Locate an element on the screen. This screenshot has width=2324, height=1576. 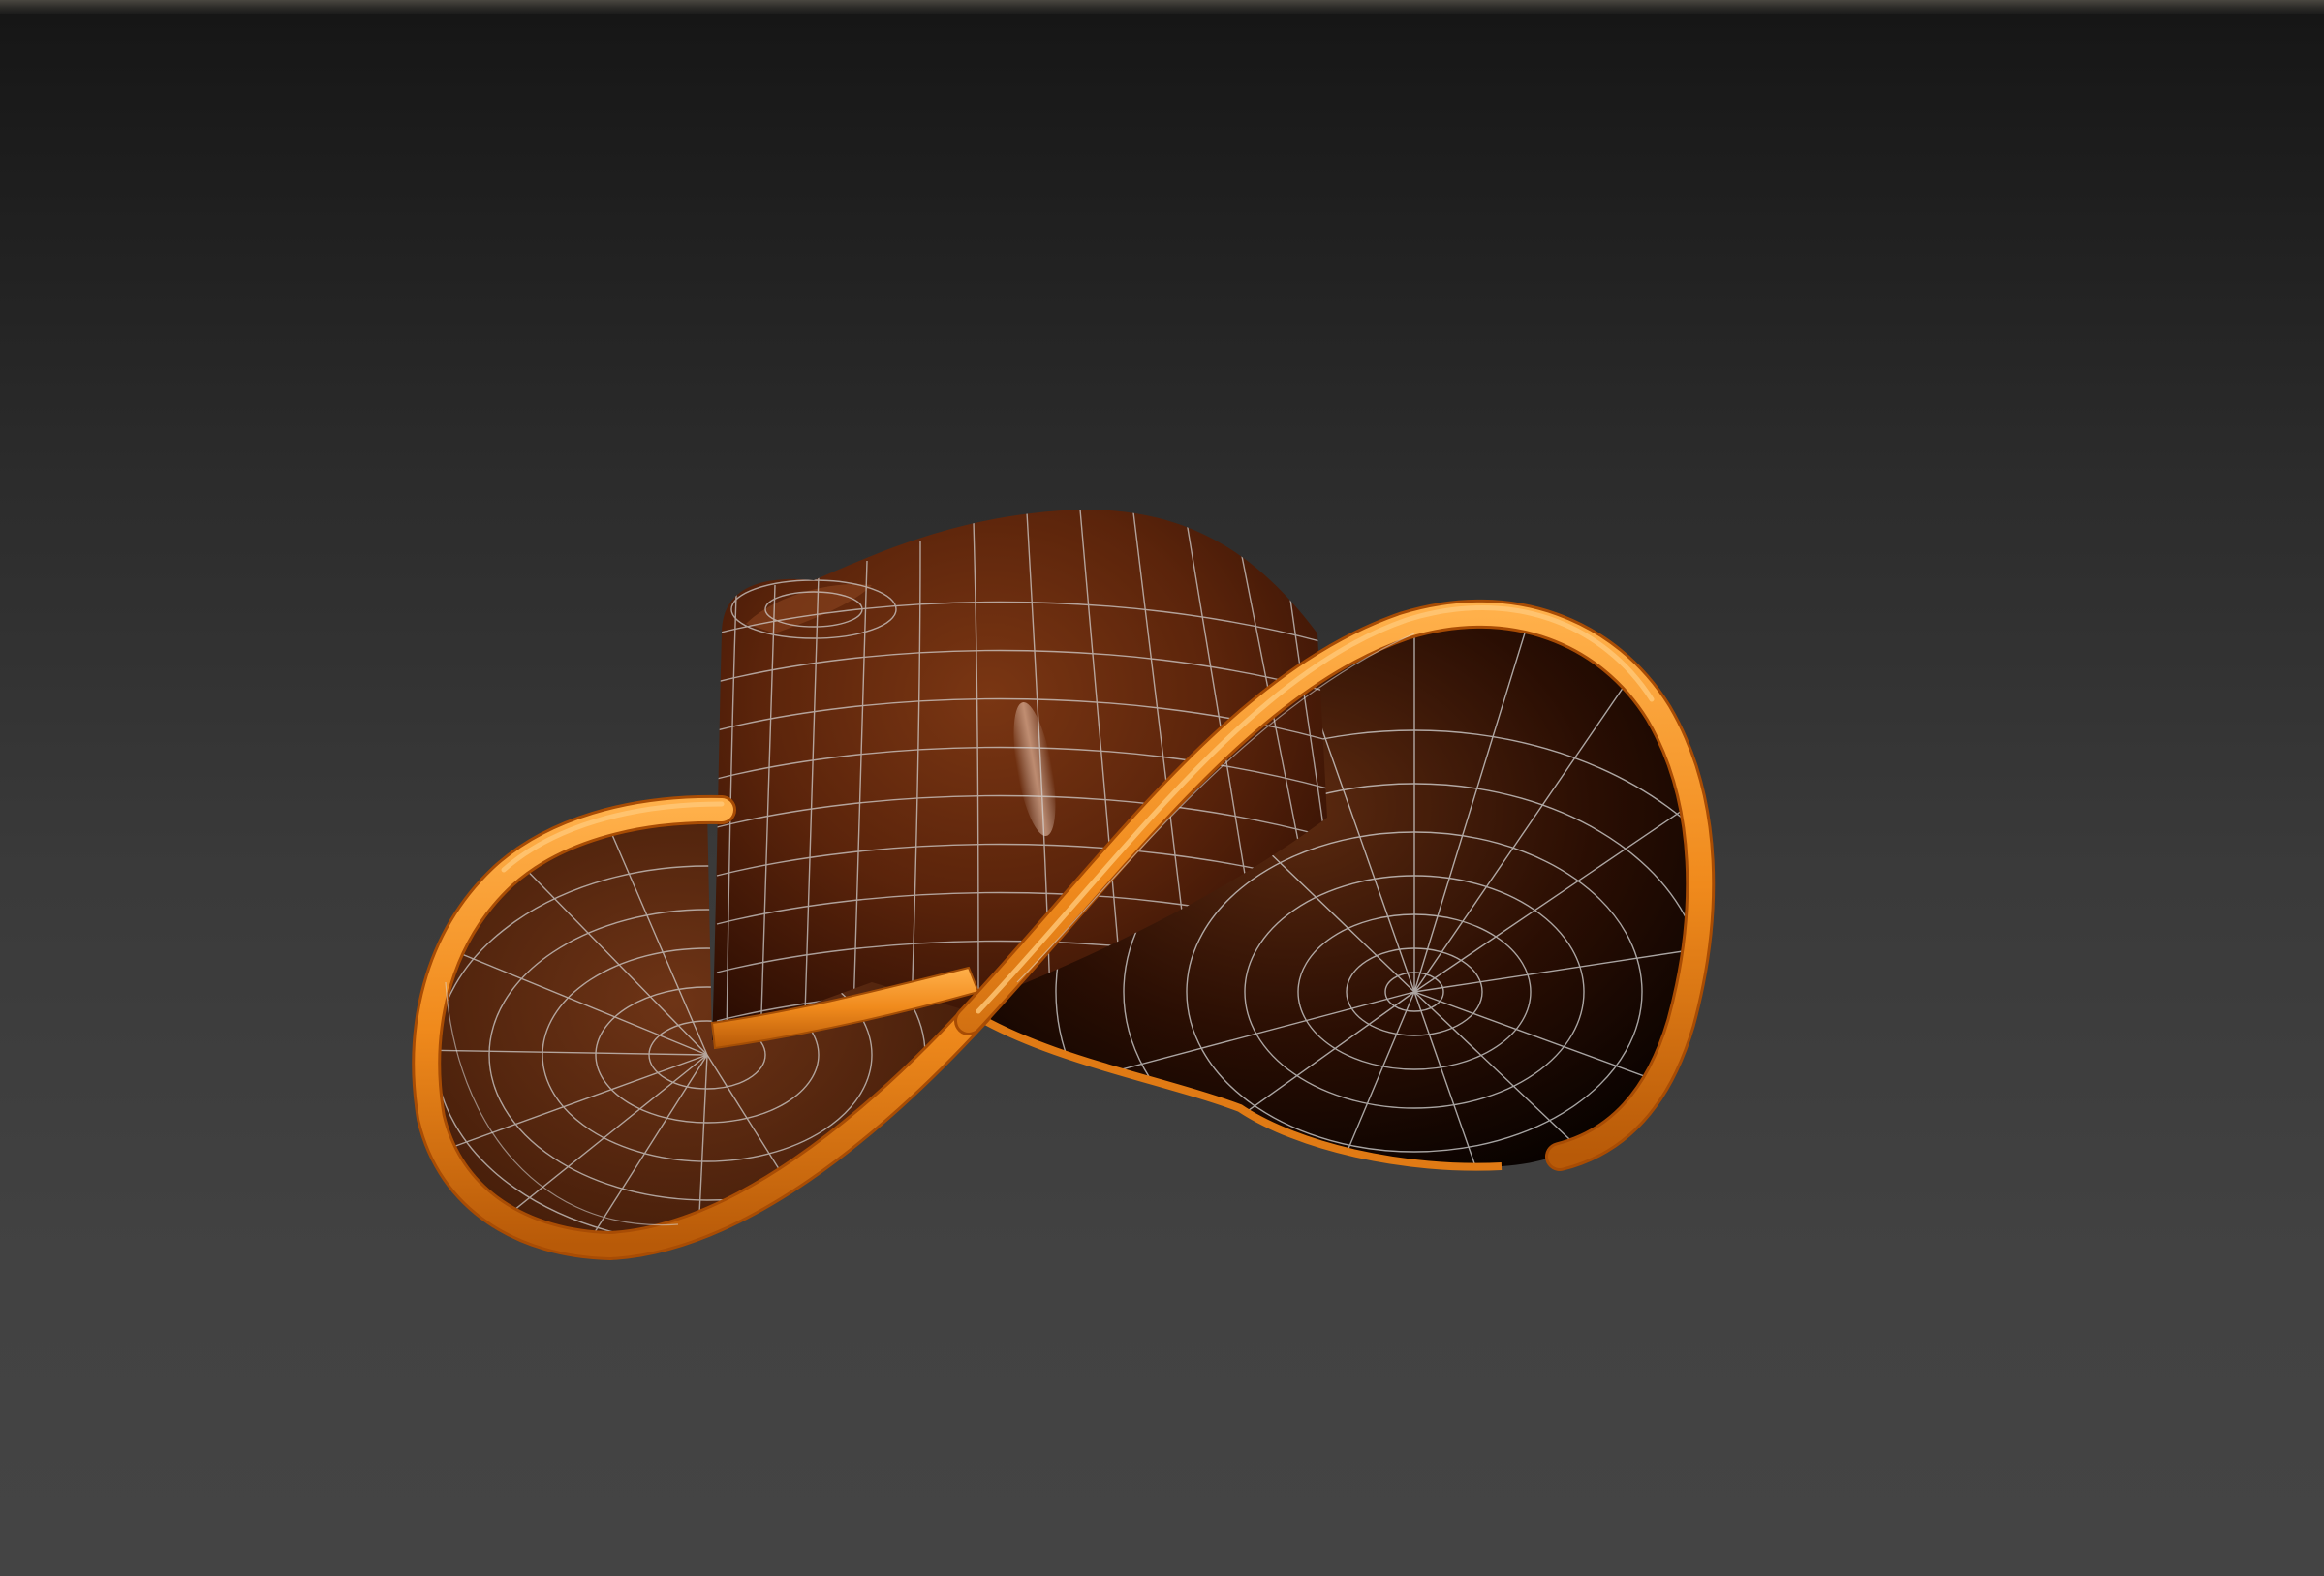
title-bar is located at coordinates (1162, 7).